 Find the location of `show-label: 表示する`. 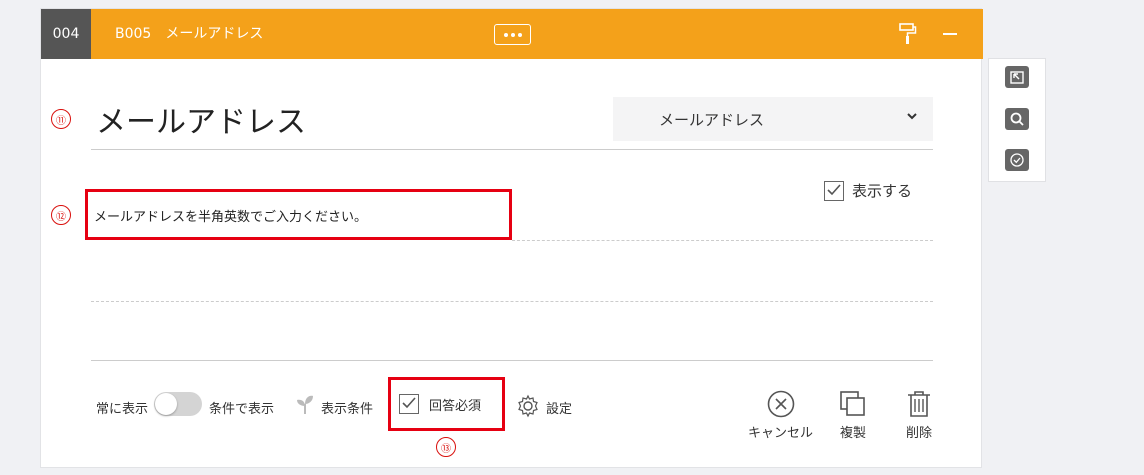

show-label: 表示する is located at coordinates (882, 191).